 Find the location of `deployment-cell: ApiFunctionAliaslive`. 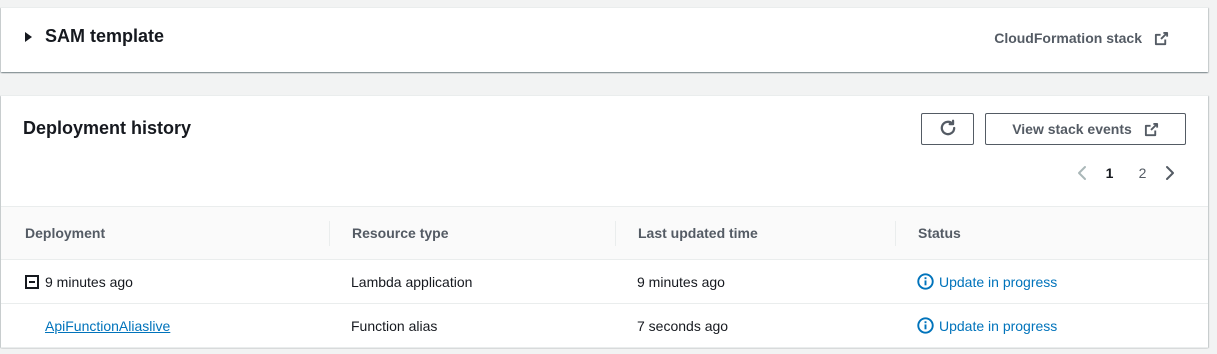

deployment-cell: ApiFunctionAliaslive is located at coordinates (165, 325).